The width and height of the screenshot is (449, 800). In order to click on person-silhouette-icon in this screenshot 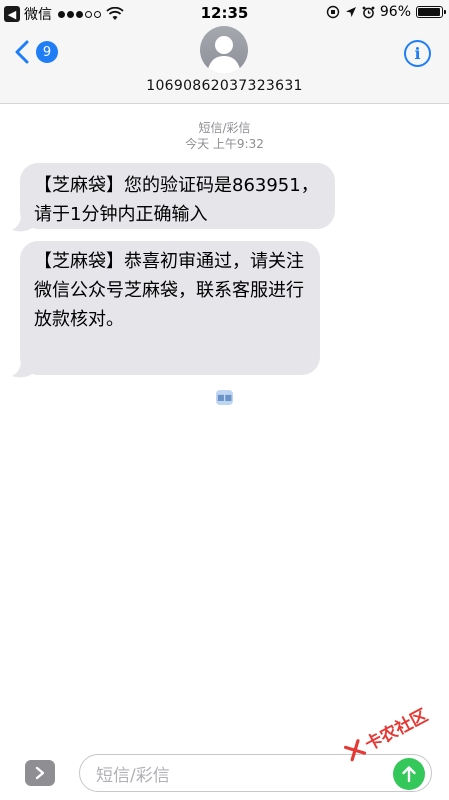, I will do `click(224, 55)`.